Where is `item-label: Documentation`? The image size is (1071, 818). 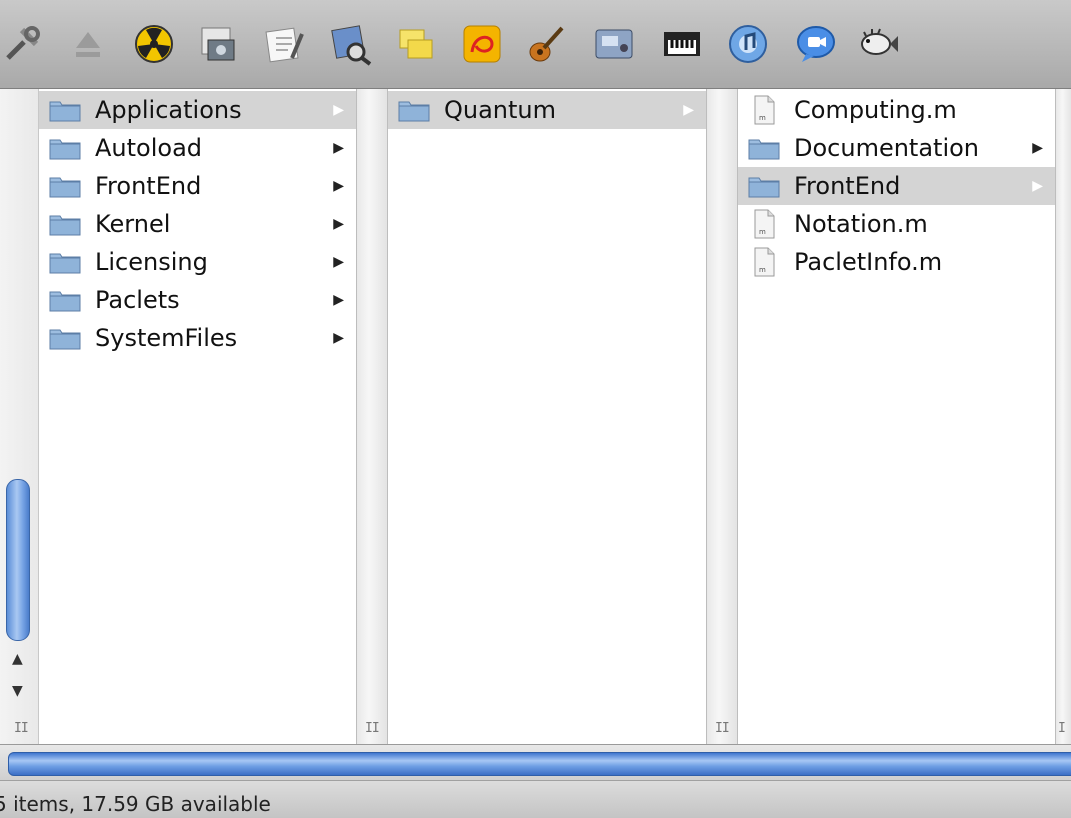
item-label: Documentation is located at coordinates (887, 148).